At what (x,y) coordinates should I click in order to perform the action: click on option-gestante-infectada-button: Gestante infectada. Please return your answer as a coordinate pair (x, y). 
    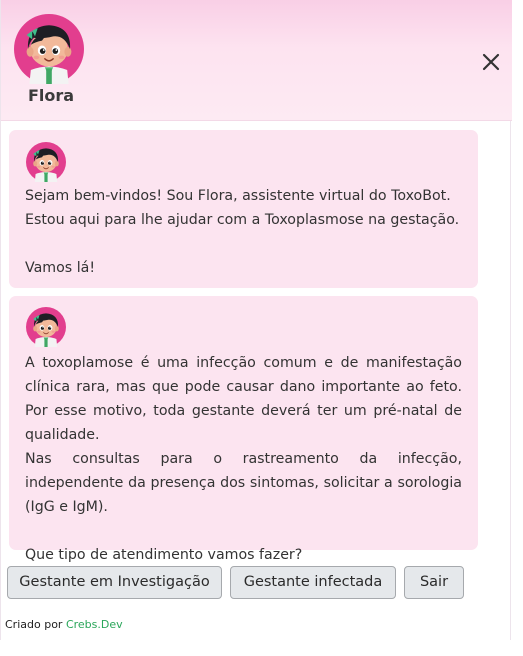
    Looking at the image, I should click on (313, 582).